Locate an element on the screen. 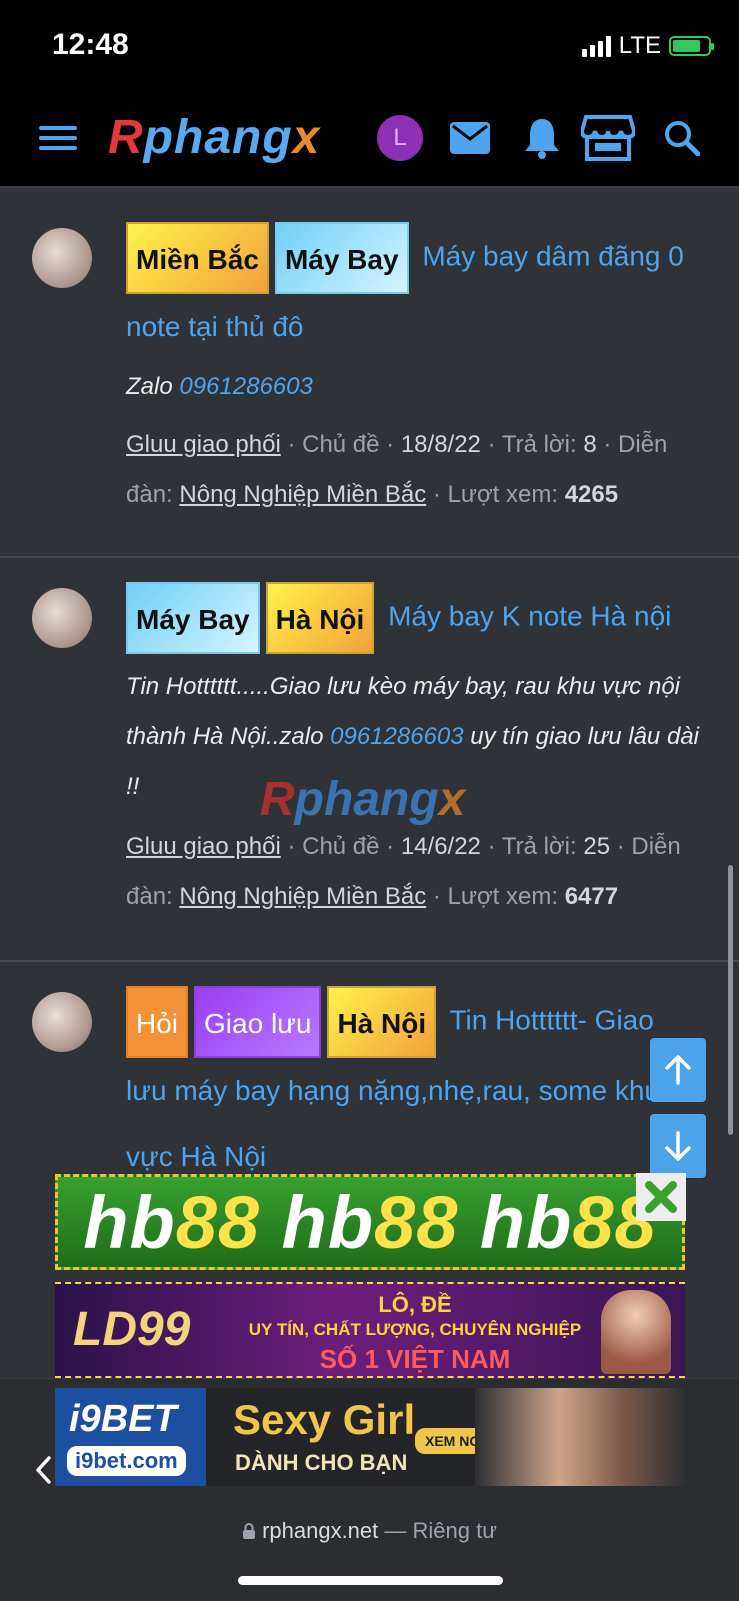 This screenshot has height=1601, width=739. account-button: L is located at coordinates (400, 138).